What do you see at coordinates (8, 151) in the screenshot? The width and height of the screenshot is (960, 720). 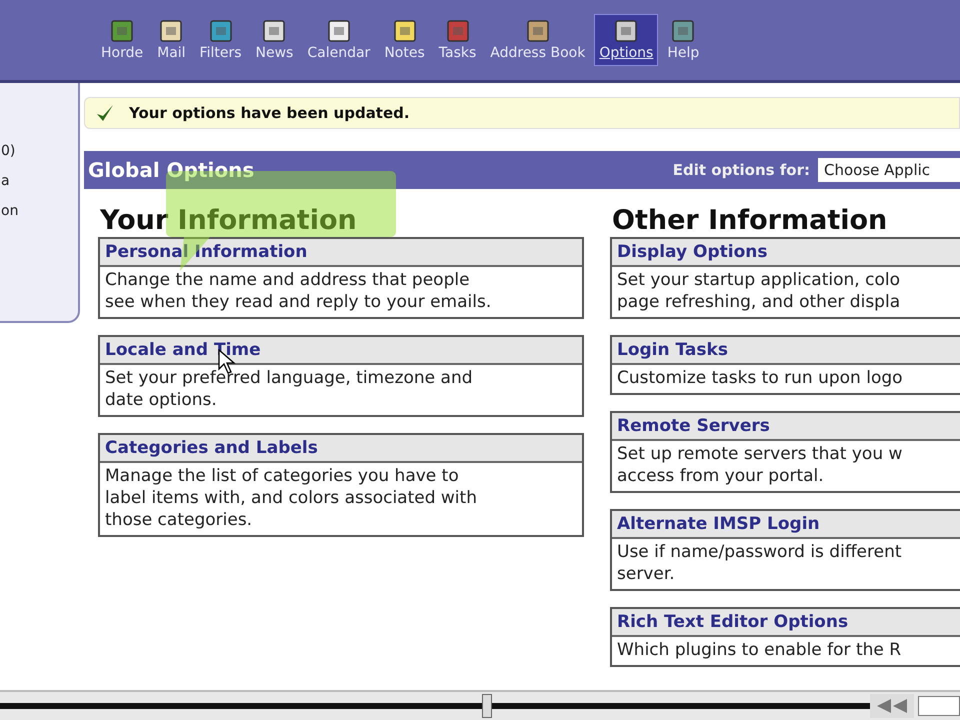 I see `sidebar-item: 0)` at bounding box center [8, 151].